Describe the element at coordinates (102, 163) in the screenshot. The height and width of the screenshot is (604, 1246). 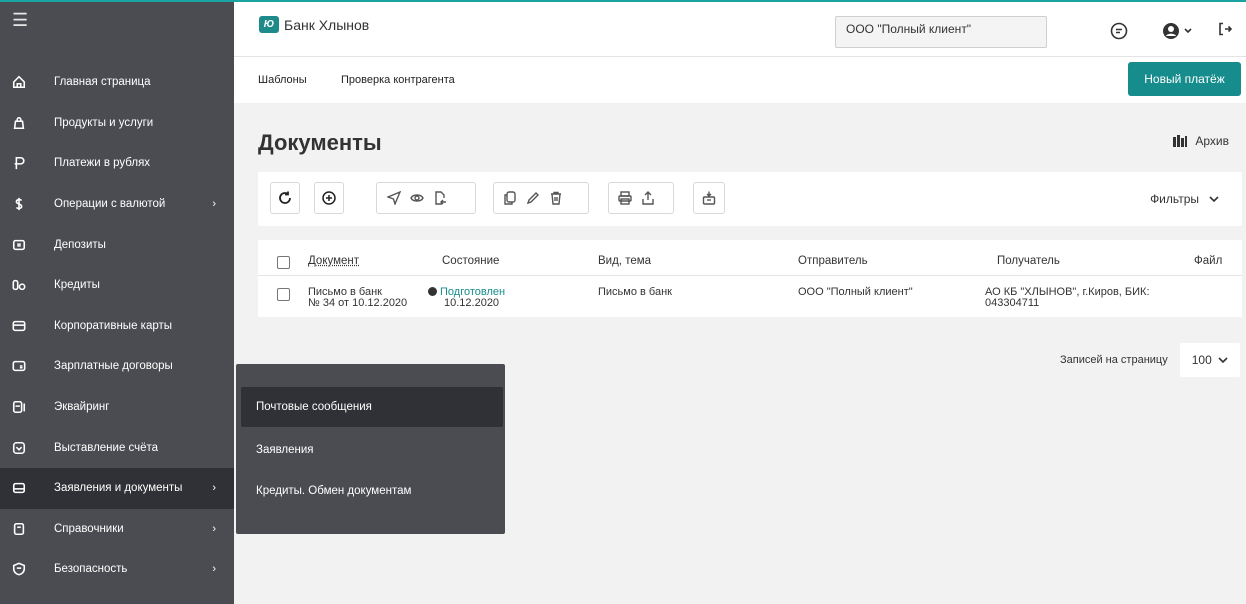
I see `sidebar-item-label: Платежи в рублях` at that location.